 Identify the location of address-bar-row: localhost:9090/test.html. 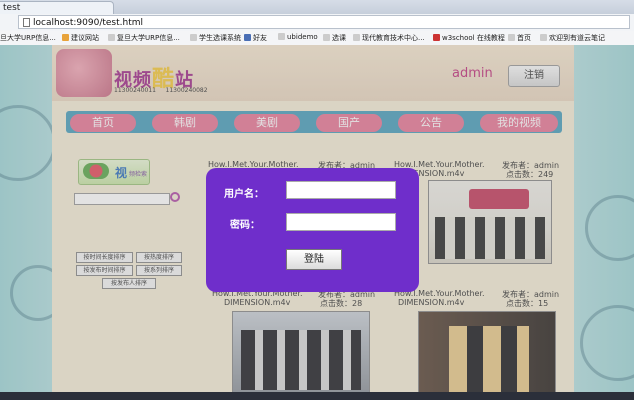
(317, 23).